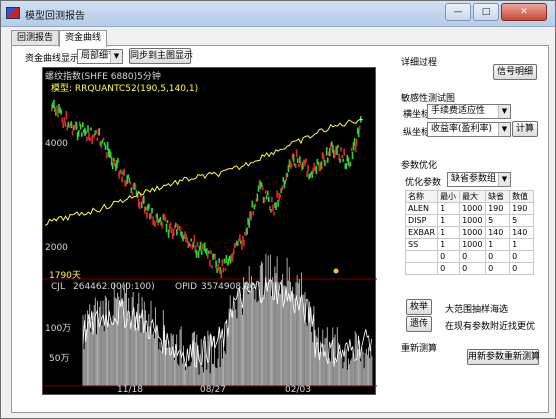  Describe the element at coordinates (83, 38) in the screenshot. I see `tab-equity-curve: 资金曲线` at that location.